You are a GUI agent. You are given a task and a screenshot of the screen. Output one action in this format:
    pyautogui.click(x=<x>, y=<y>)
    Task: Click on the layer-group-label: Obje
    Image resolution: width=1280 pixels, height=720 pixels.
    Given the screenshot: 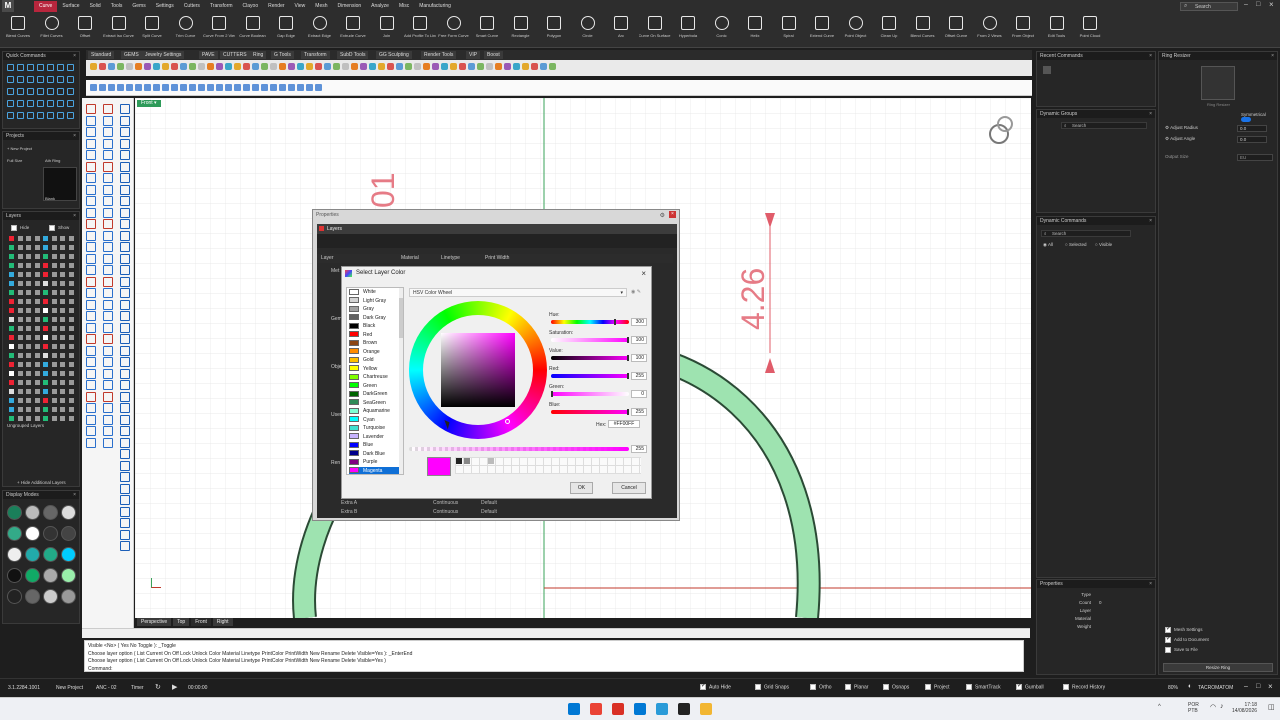 What is the action you would take?
    pyautogui.click(x=336, y=367)
    